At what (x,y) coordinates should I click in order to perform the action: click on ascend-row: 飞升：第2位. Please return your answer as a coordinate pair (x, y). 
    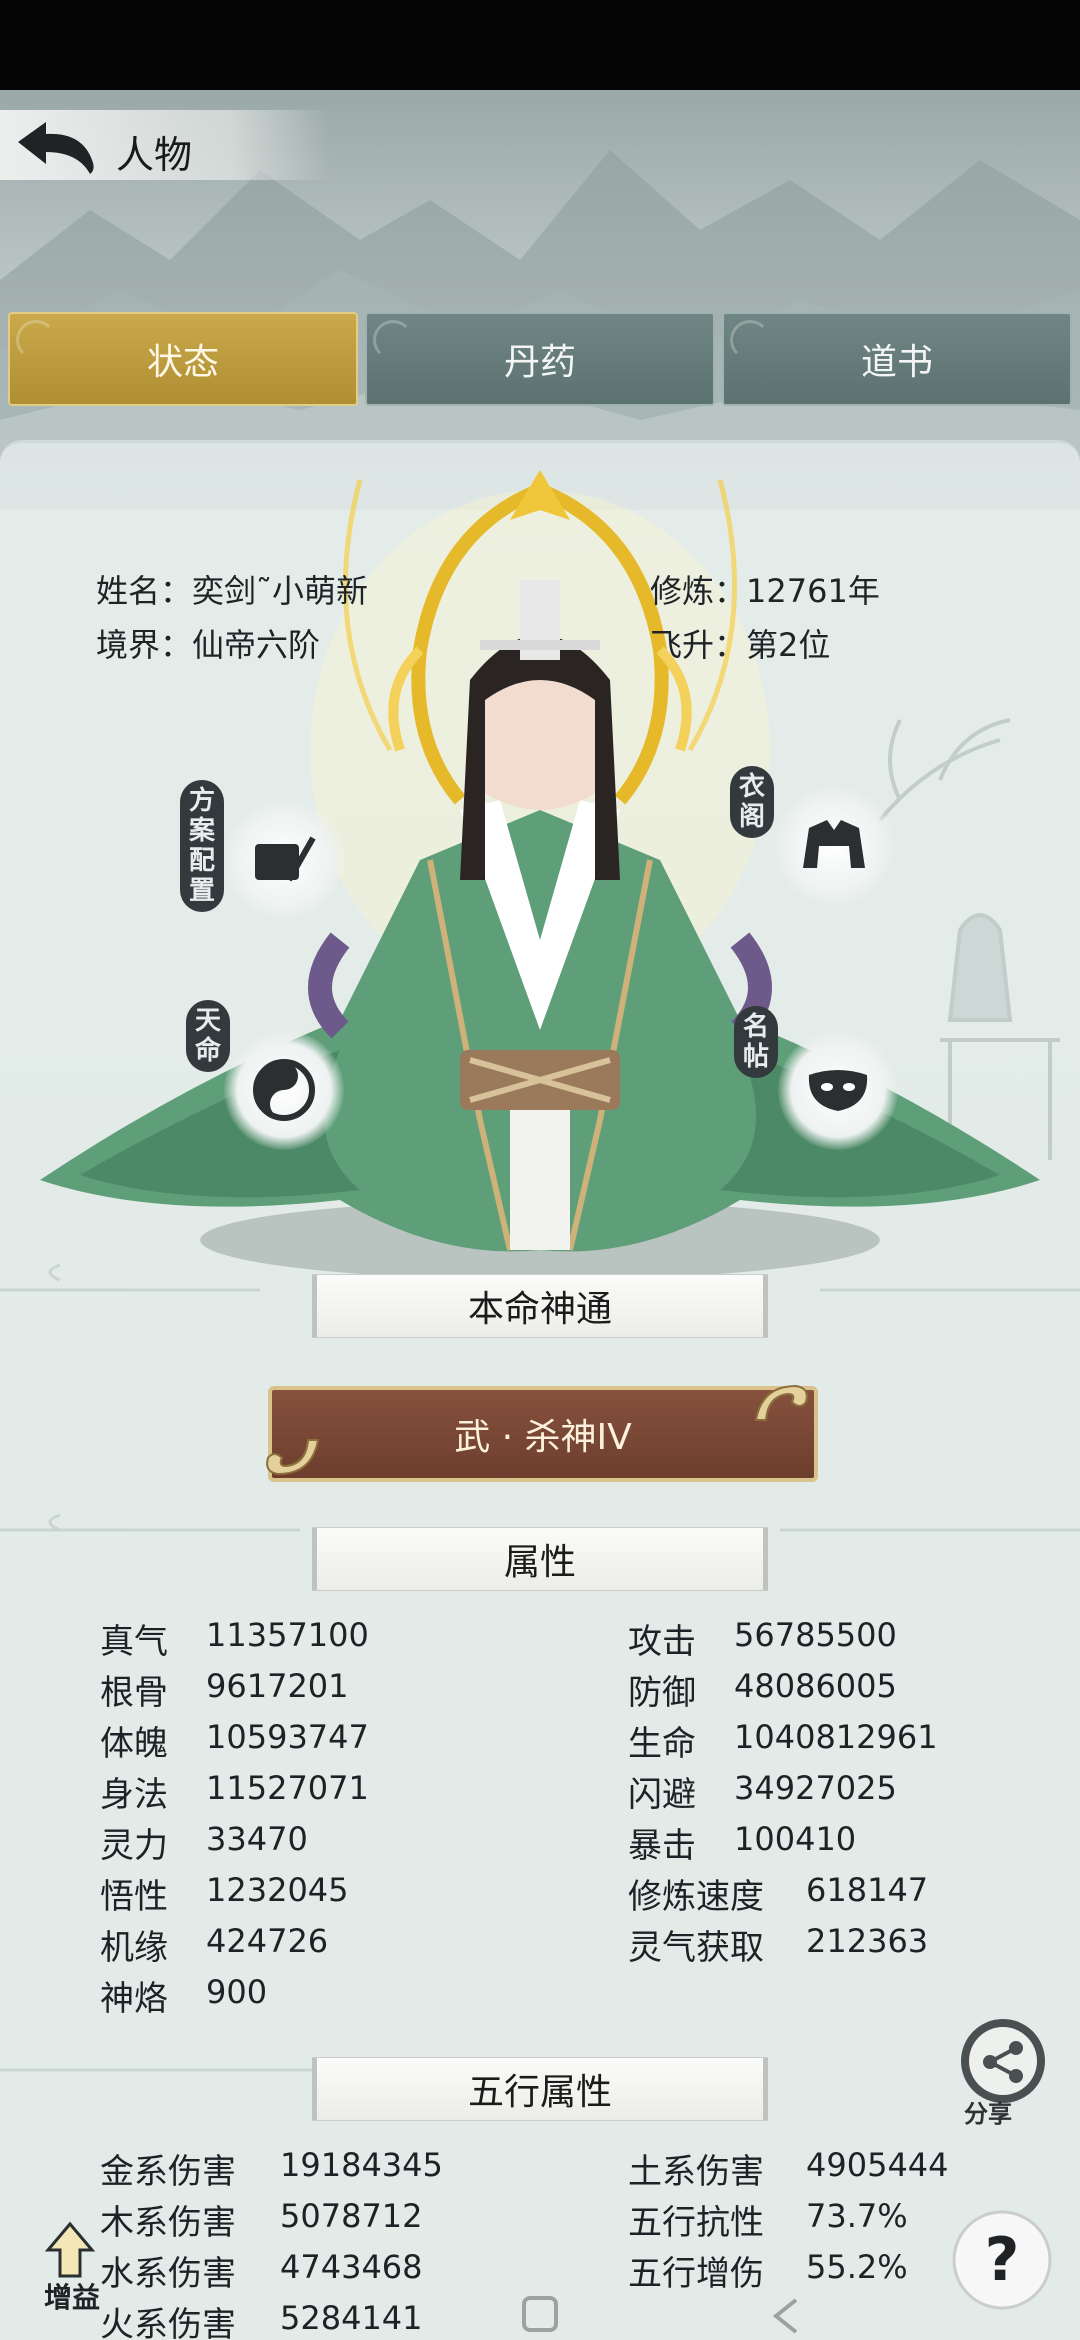
    Looking at the image, I should click on (740, 643).